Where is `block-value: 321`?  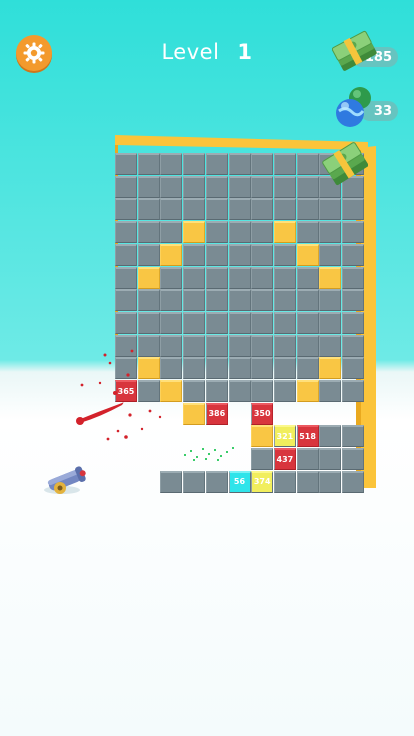 block-value: 321 is located at coordinates (285, 436).